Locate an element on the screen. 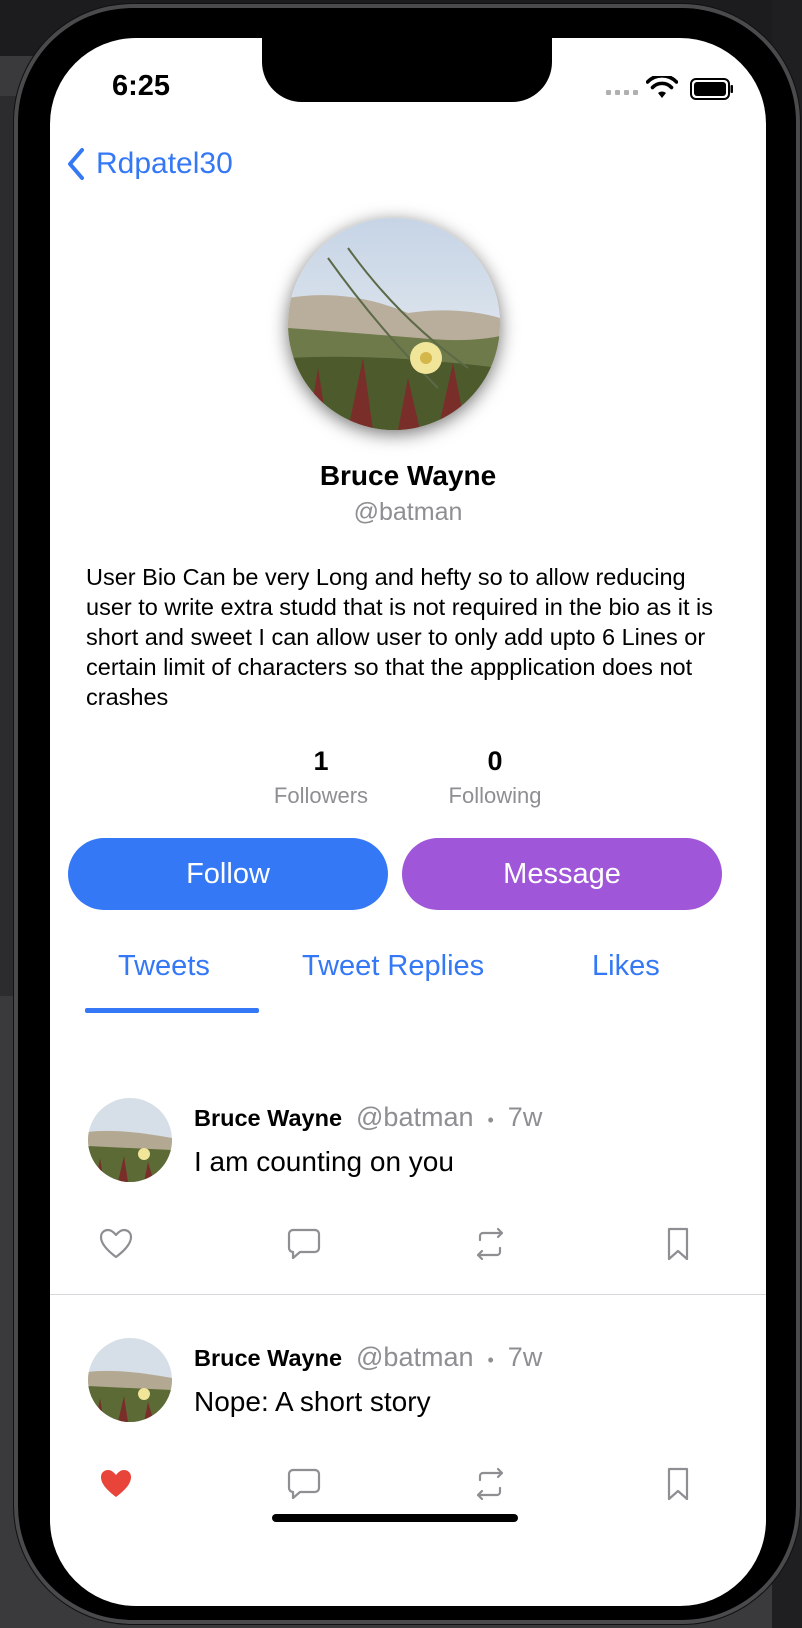  status-time: 6:25 is located at coordinates (141, 86).